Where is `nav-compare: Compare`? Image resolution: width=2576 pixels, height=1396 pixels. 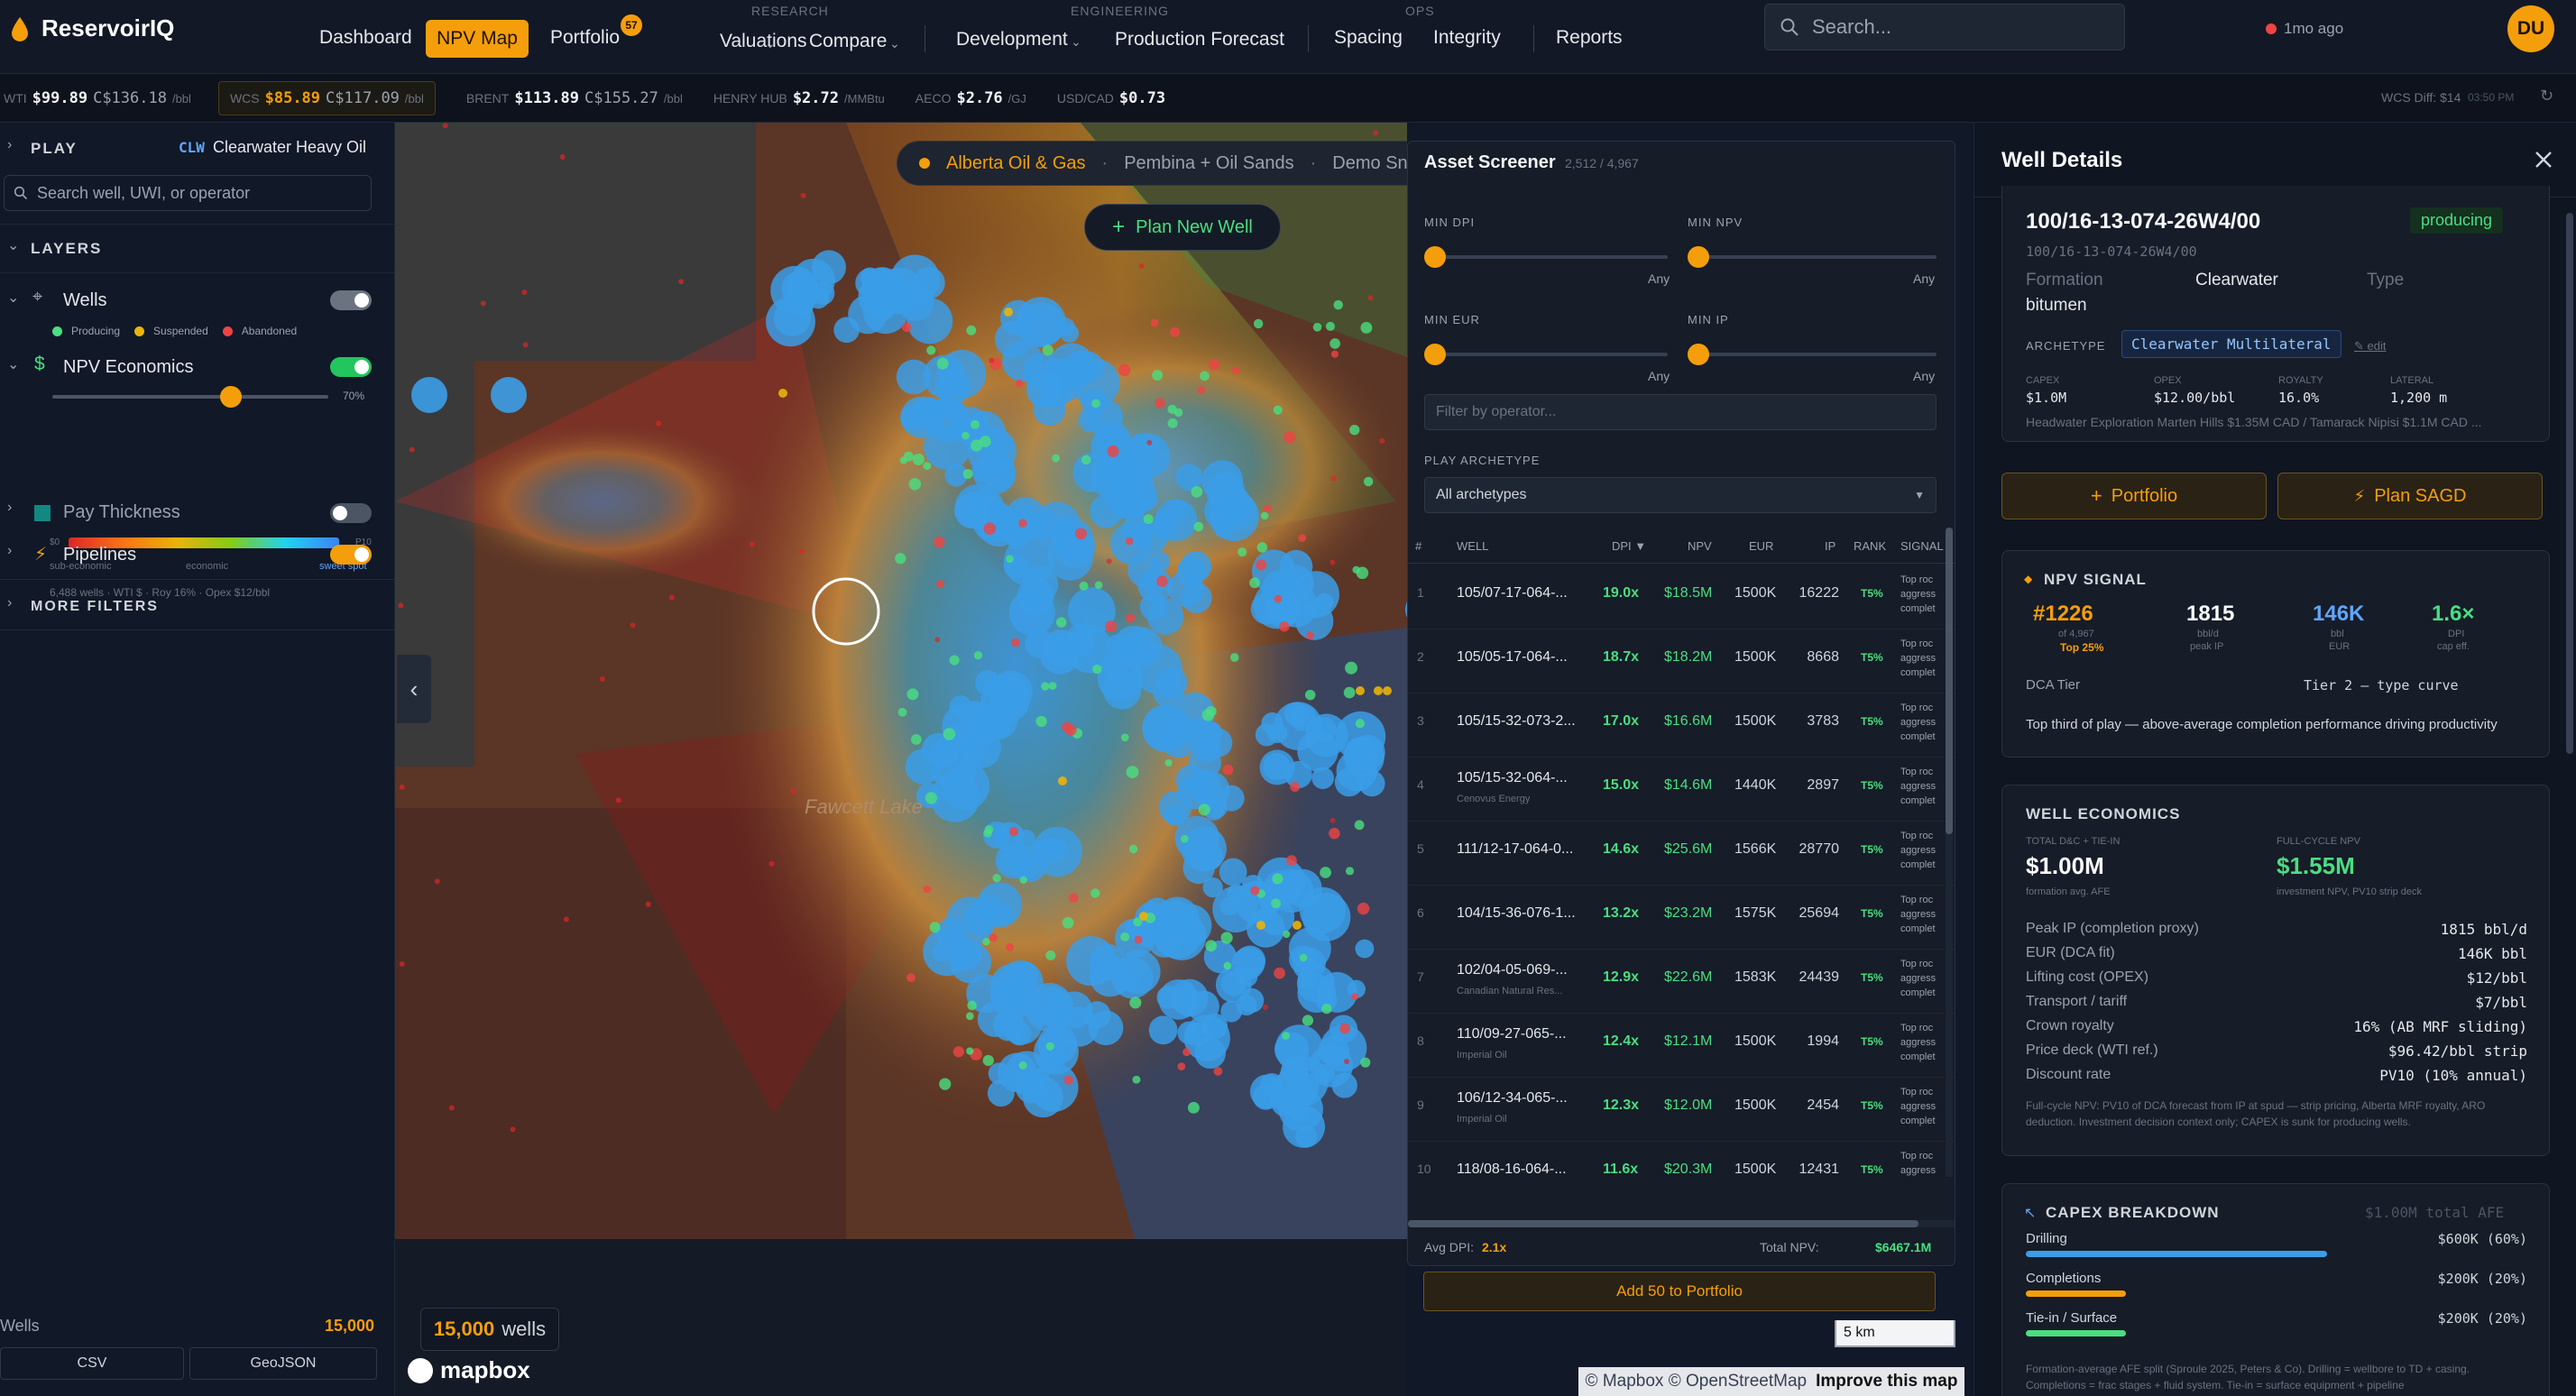
nav-compare: Compare is located at coordinates (848, 41).